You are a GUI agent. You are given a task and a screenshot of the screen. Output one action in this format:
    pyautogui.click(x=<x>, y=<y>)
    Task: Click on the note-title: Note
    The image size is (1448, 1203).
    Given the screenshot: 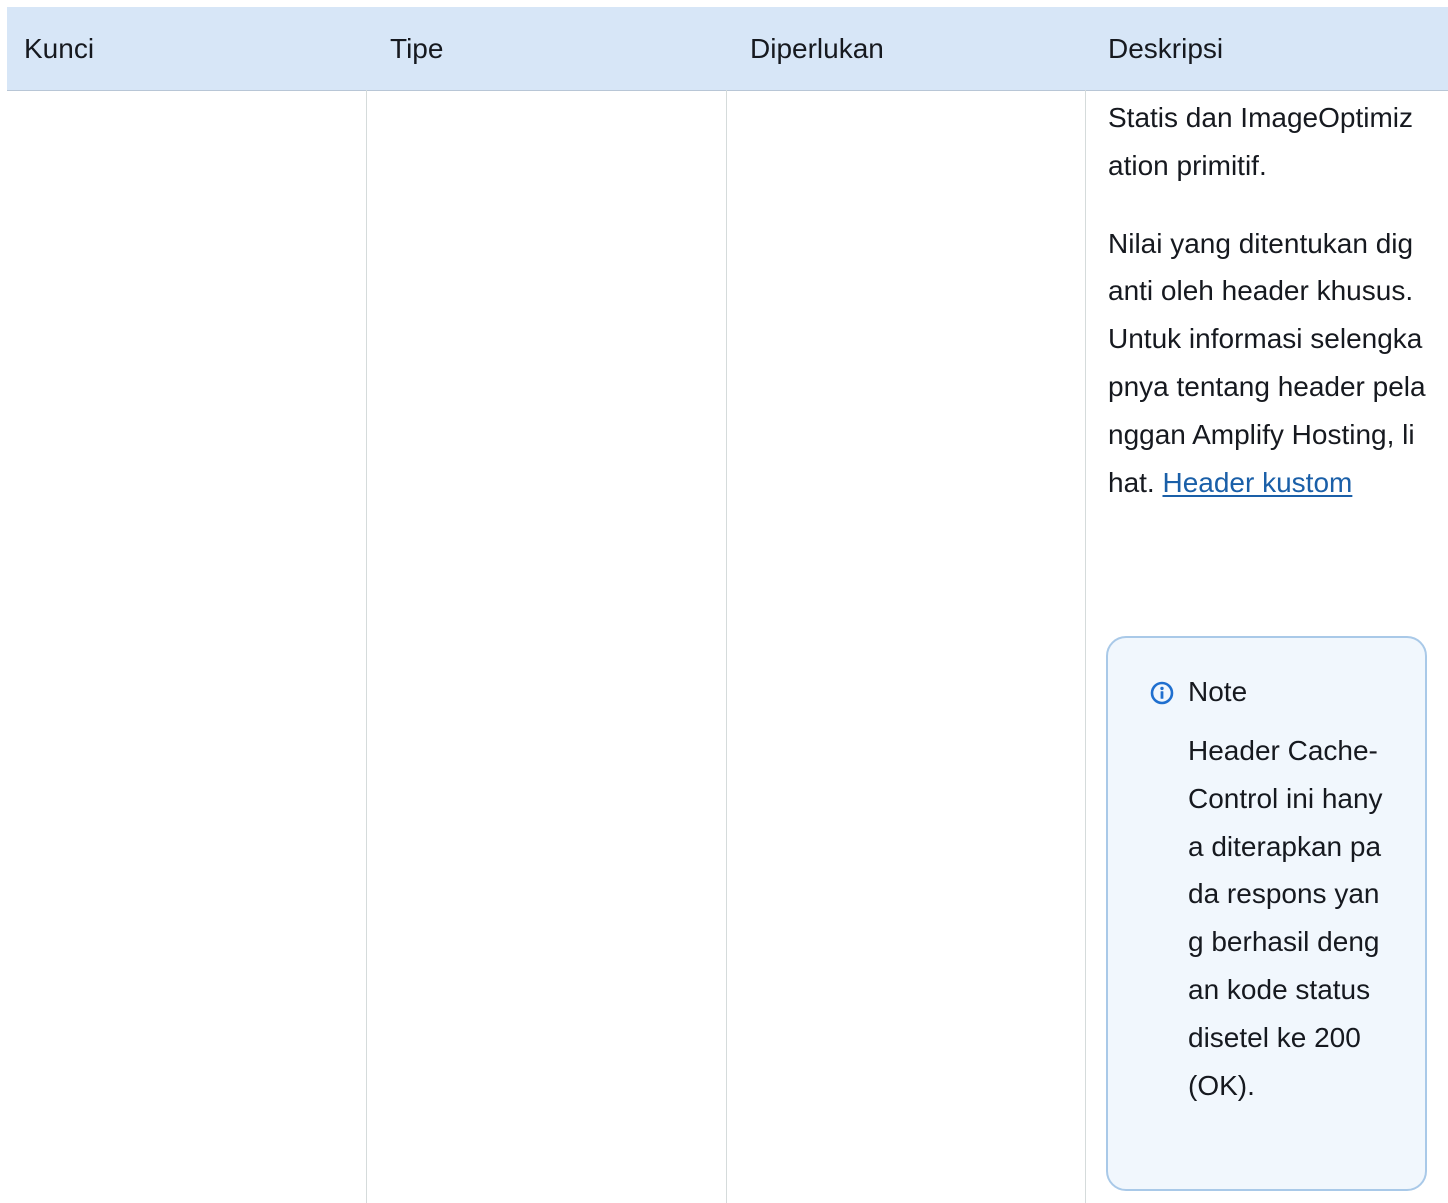 What is the action you would take?
    pyautogui.click(x=1218, y=691)
    